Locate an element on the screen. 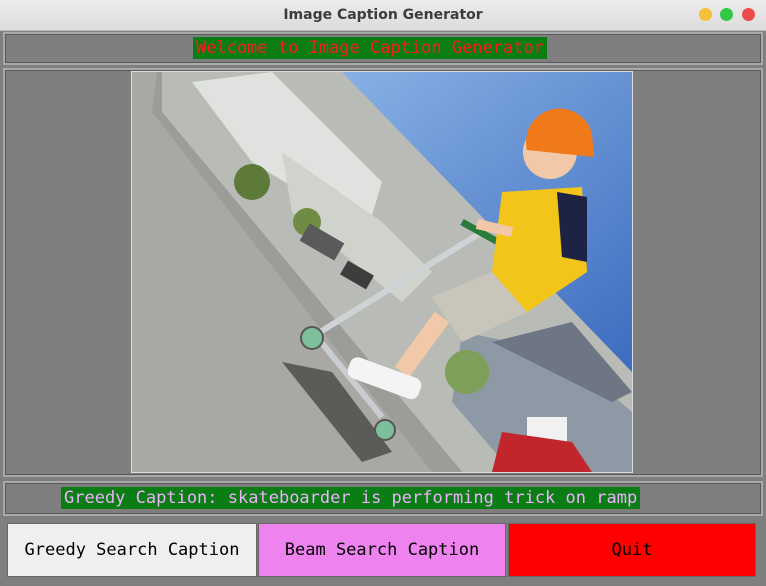 The image size is (766, 586). caption-text: skateboarder is performing trick on ramp is located at coordinates (432, 498).